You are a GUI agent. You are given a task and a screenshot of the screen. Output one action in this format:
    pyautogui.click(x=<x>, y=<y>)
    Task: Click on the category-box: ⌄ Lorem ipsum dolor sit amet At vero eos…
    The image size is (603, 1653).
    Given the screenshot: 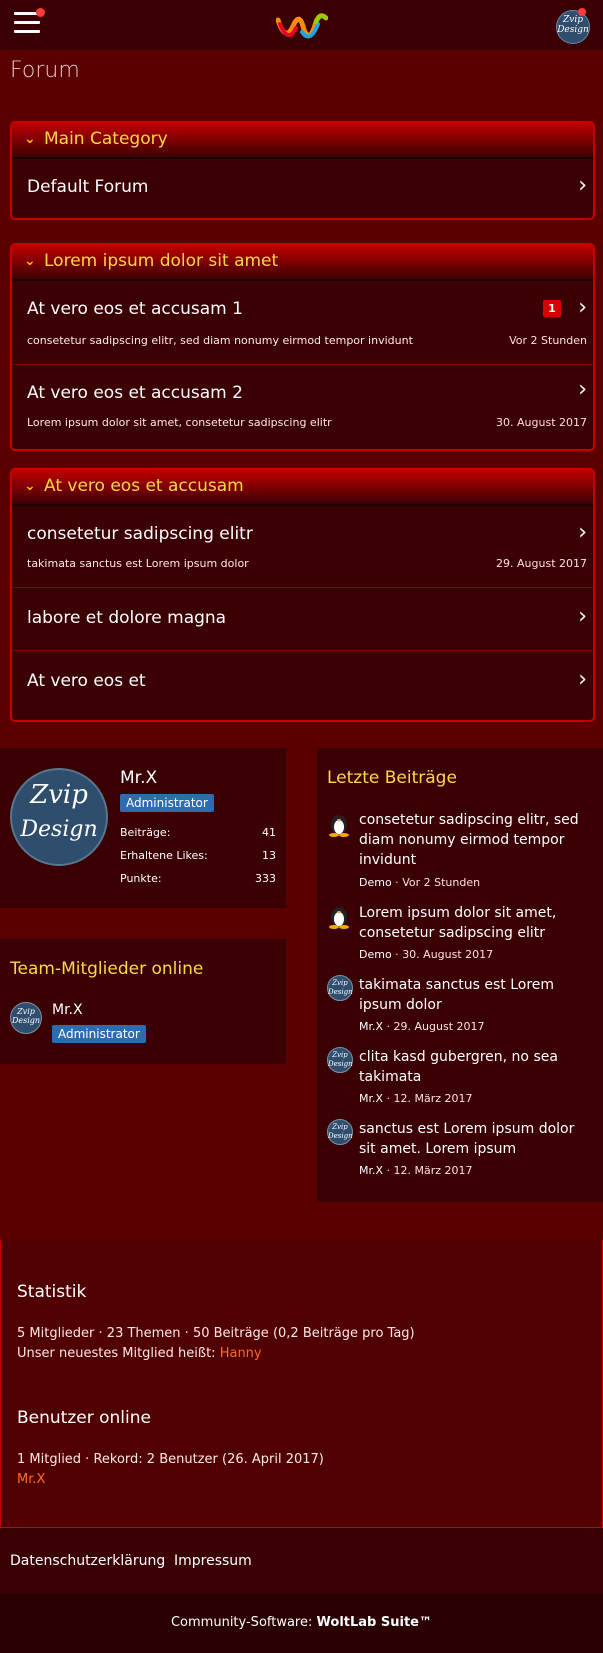 What is the action you would take?
    pyautogui.click(x=302, y=347)
    